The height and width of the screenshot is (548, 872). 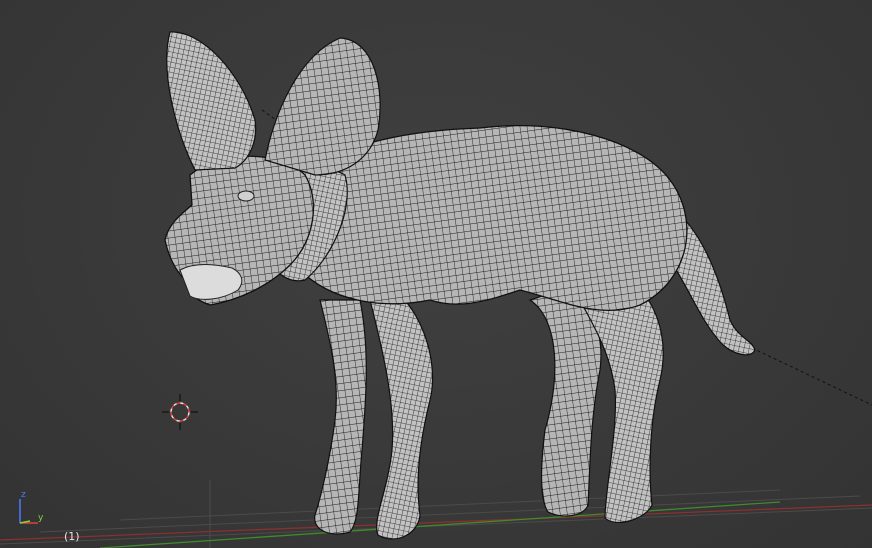 What do you see at coordinates (28, 511) in the screenshot?
I see `axes-gizmo` at bounding box center [28, 511].